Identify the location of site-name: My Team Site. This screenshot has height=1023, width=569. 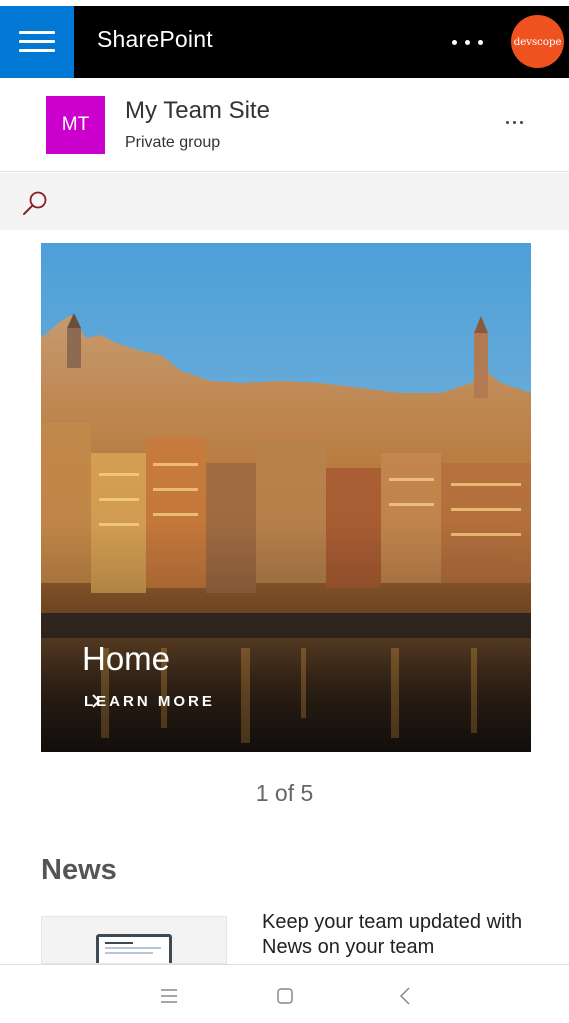
(197, 111).